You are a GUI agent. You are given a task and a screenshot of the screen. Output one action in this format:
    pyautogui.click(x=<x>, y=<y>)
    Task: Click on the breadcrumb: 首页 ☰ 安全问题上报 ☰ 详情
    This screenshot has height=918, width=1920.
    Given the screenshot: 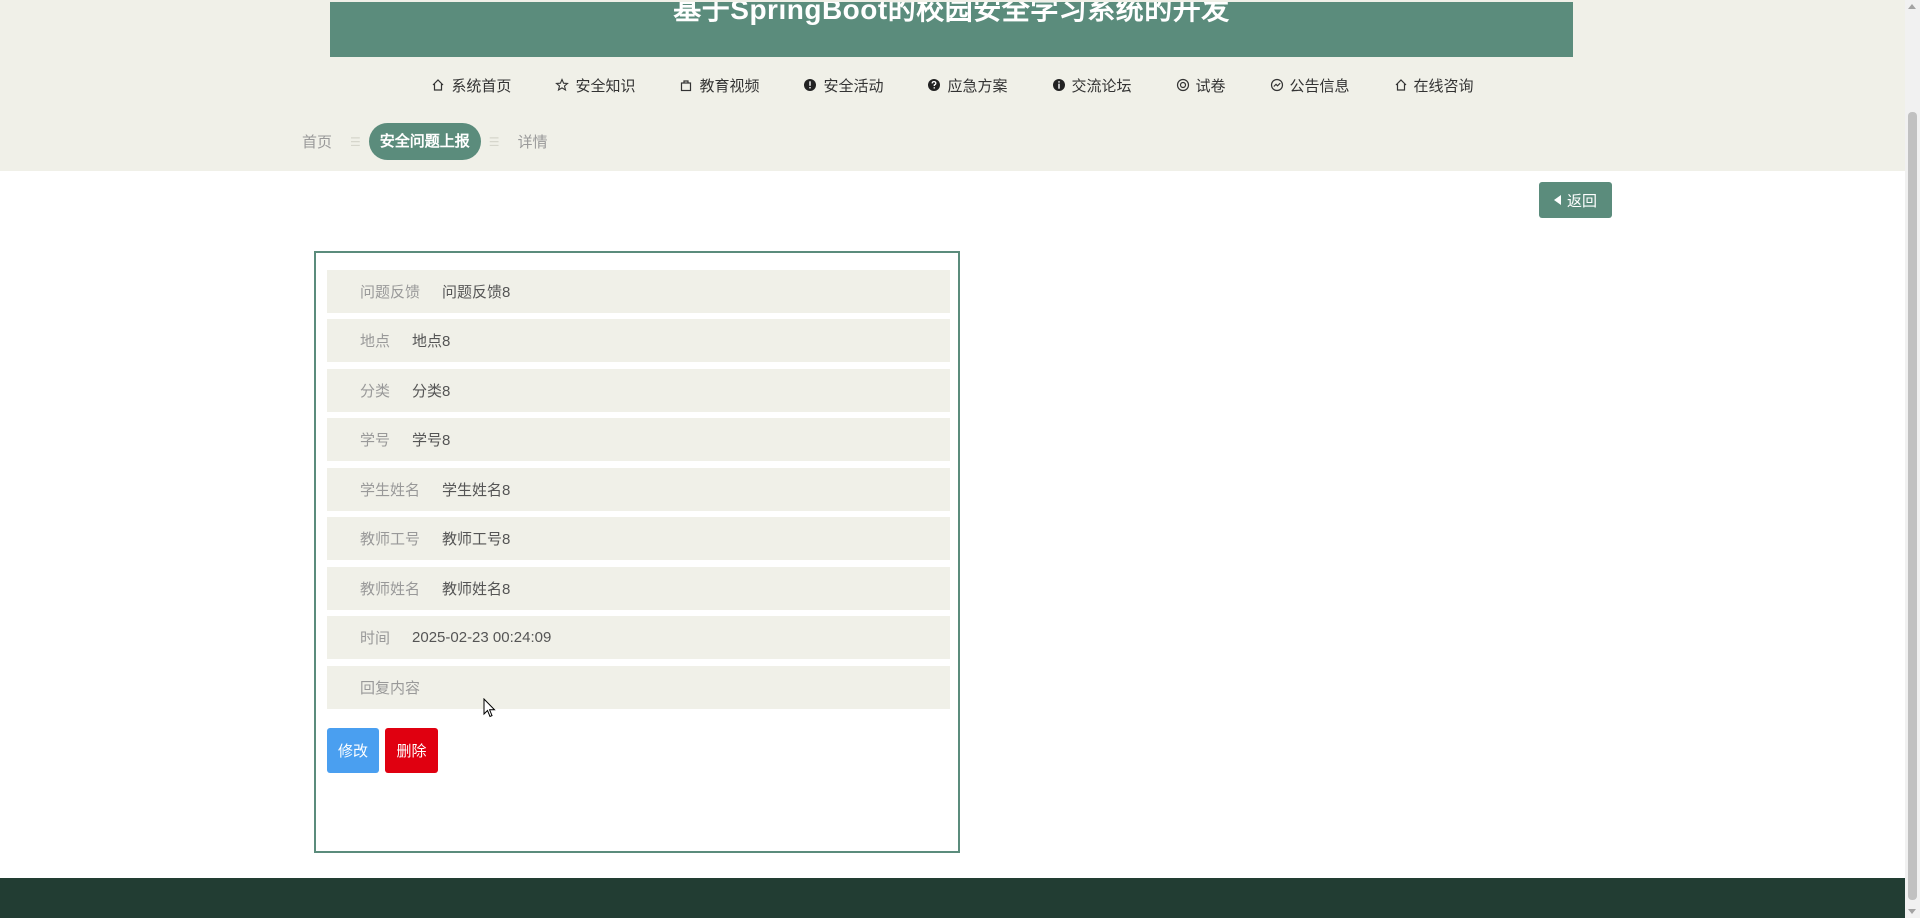 What is the action you would take?
    pyautogui.click(x=425, y=141)
    